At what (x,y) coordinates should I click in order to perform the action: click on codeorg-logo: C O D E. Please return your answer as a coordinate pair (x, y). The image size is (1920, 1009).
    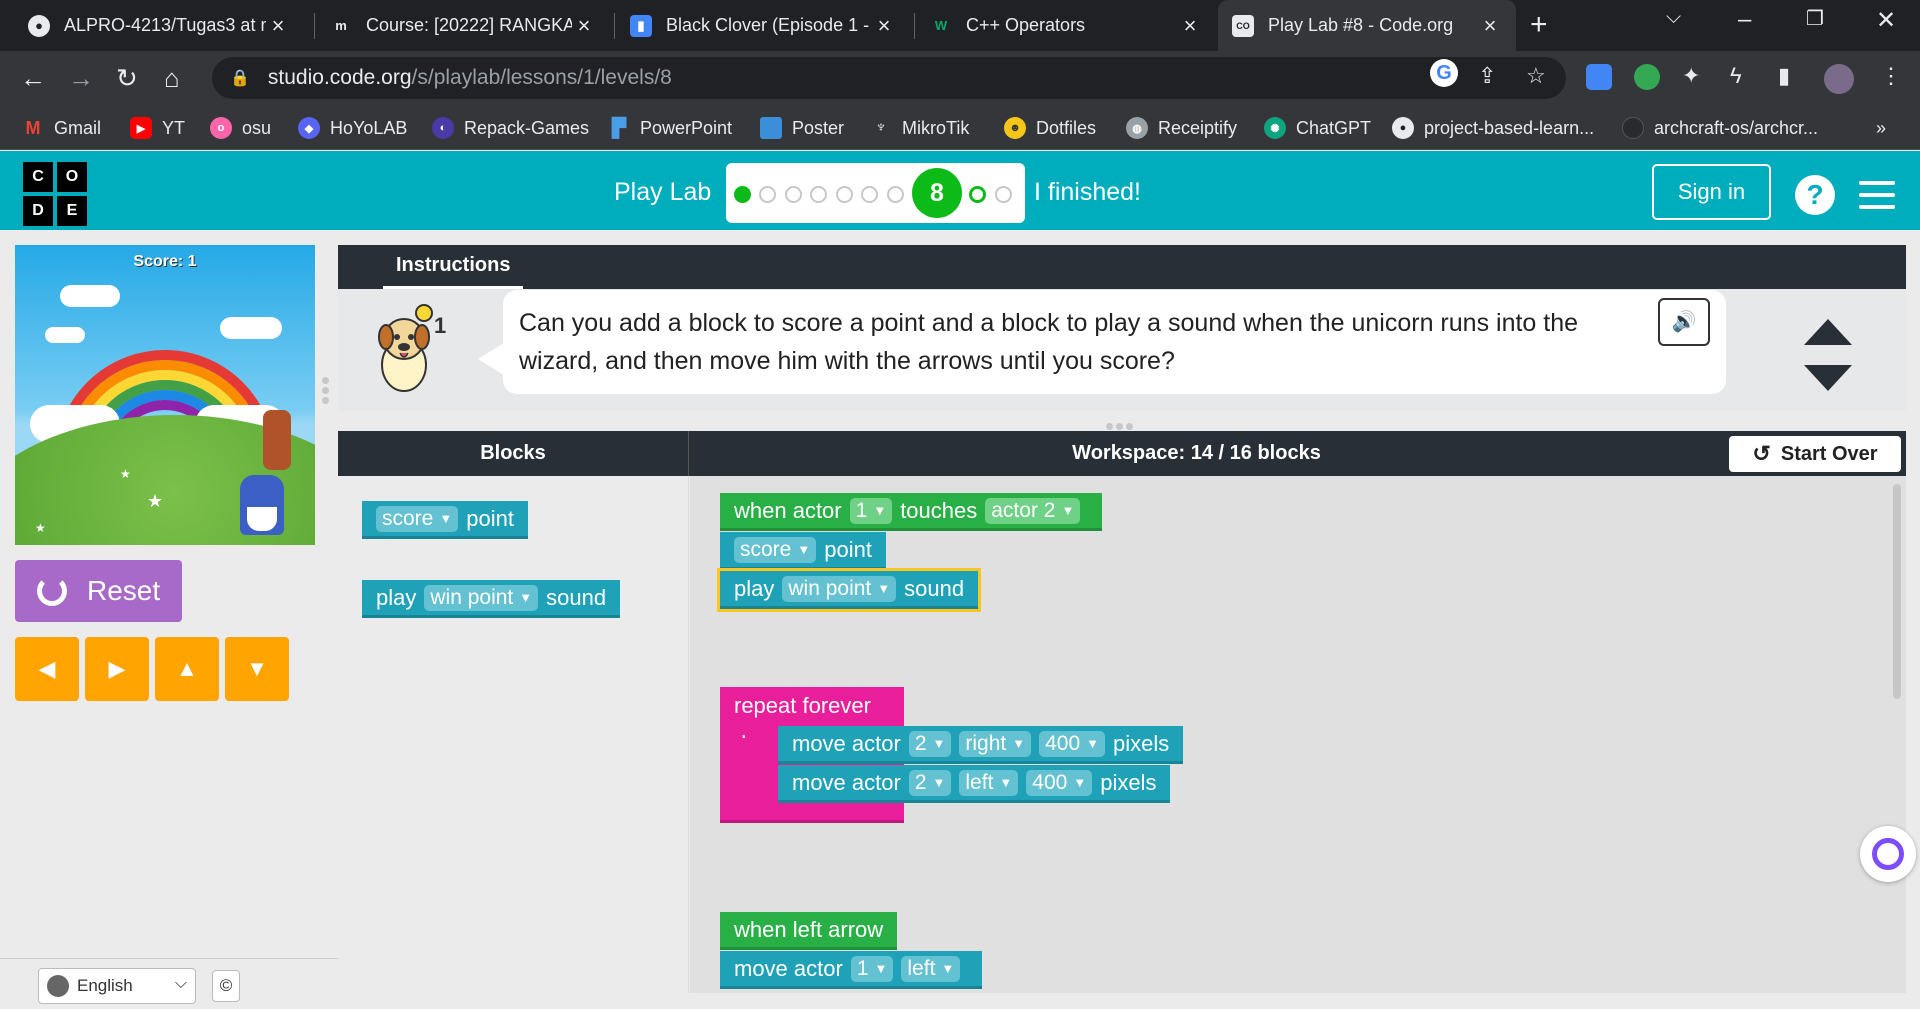
    Looking at the image, I should click on (55, 194).